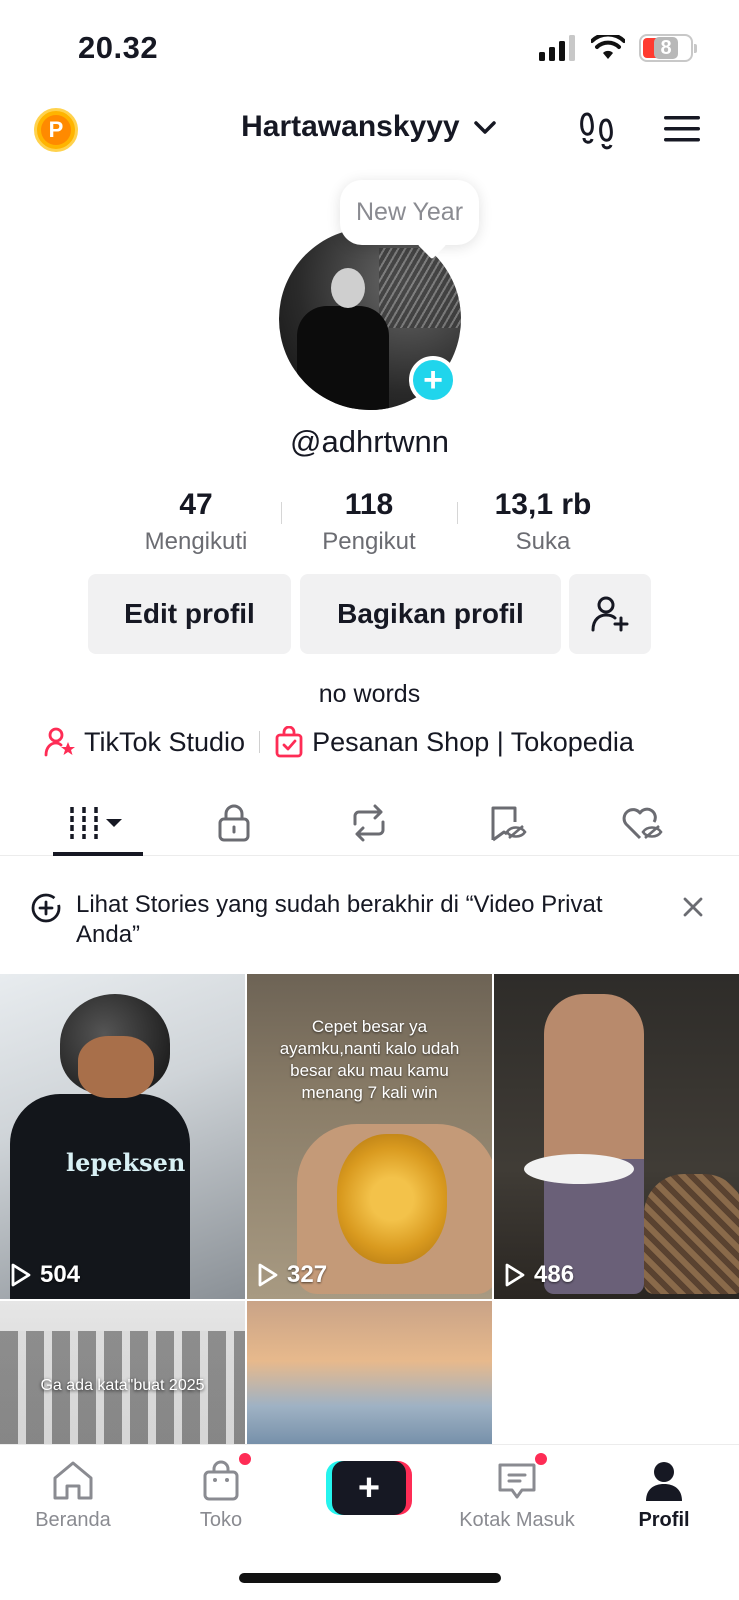 The image size is (739, 1600). What do you see at coordinates (369, 522) in the screenshot?
I see `stat-followers: 118 Pengikut` at bounding box center [369, 522].